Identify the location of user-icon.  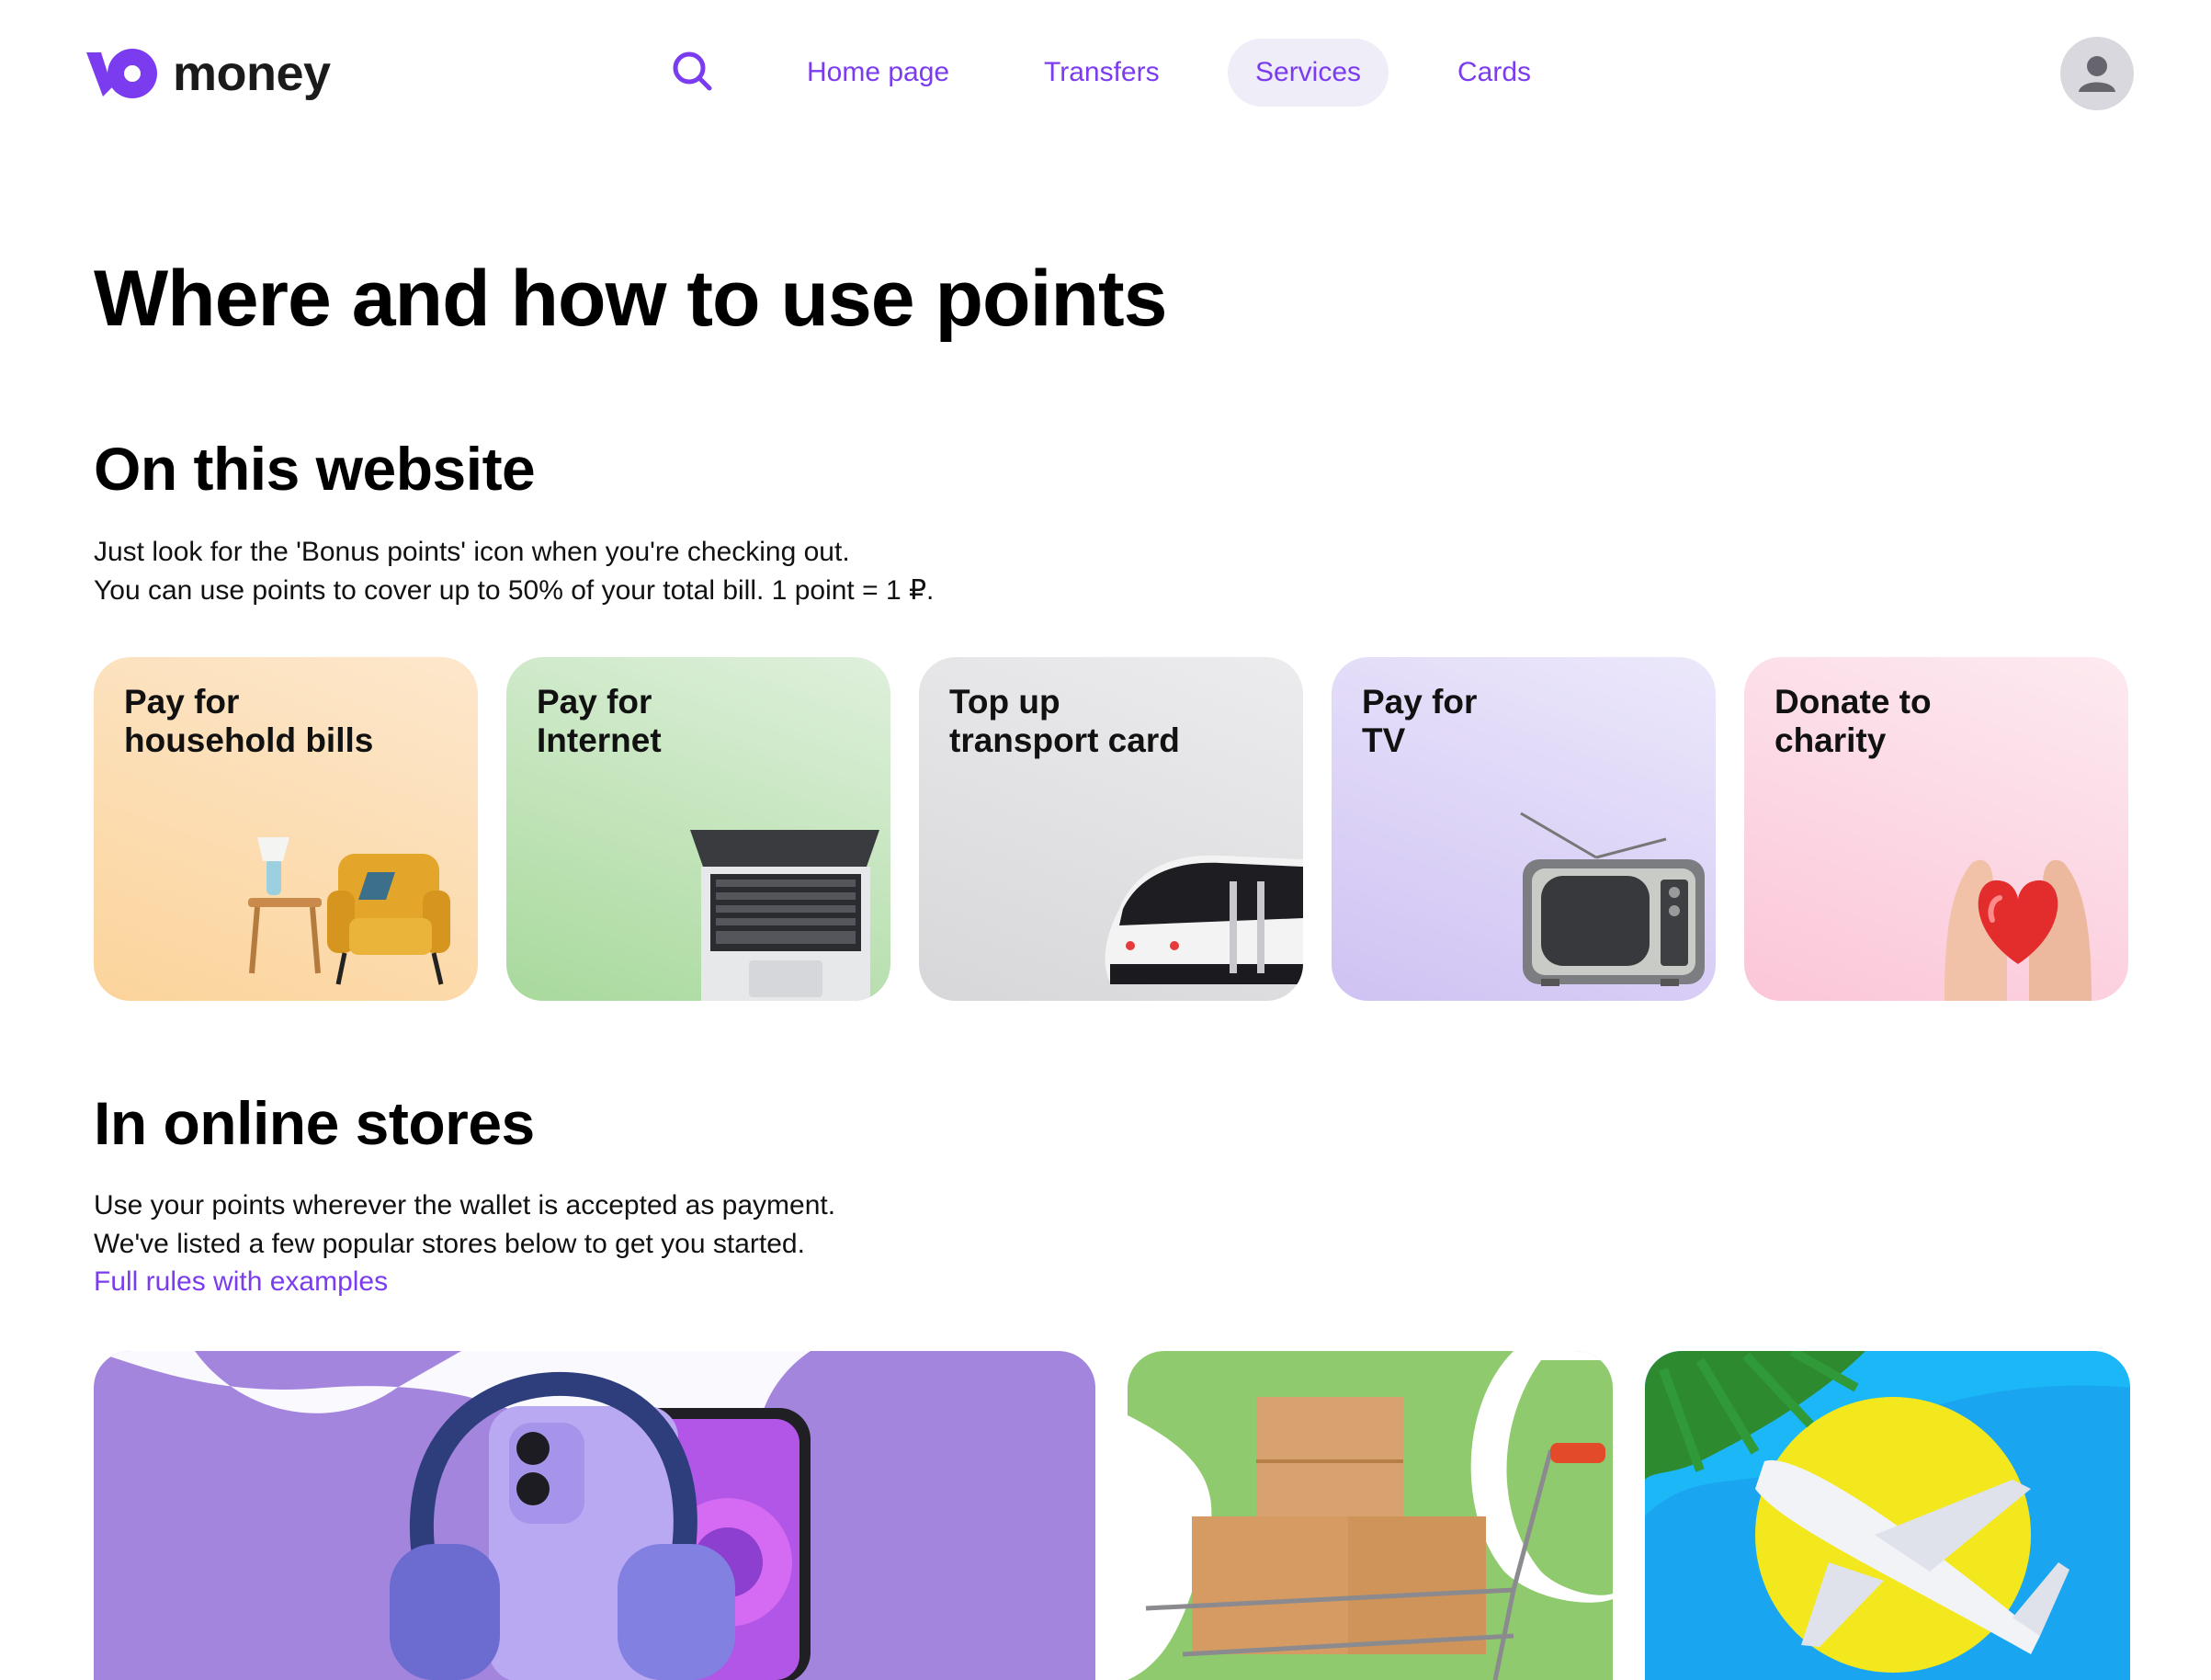
(2097, 74).